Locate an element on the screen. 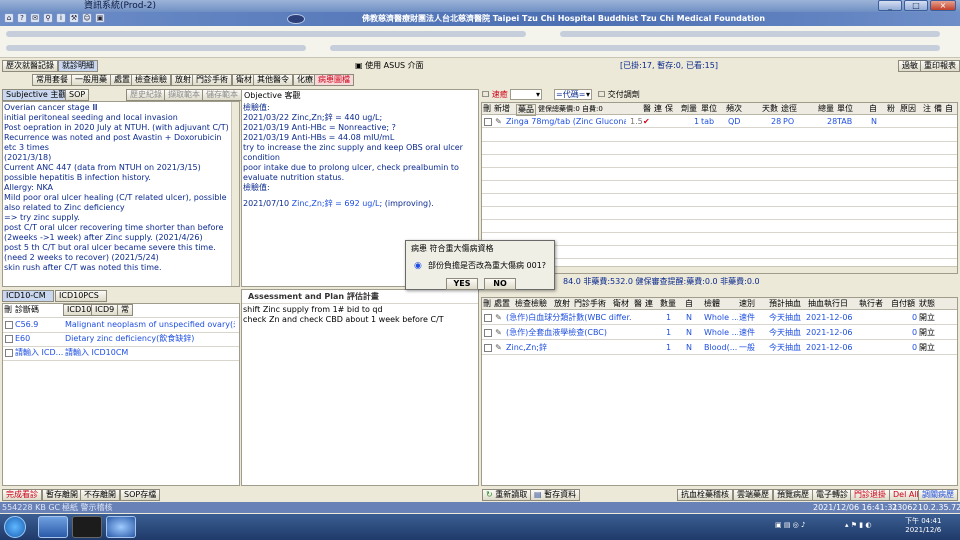  category-general-meds: 一般用藥 is located at coordinates (91, 80).